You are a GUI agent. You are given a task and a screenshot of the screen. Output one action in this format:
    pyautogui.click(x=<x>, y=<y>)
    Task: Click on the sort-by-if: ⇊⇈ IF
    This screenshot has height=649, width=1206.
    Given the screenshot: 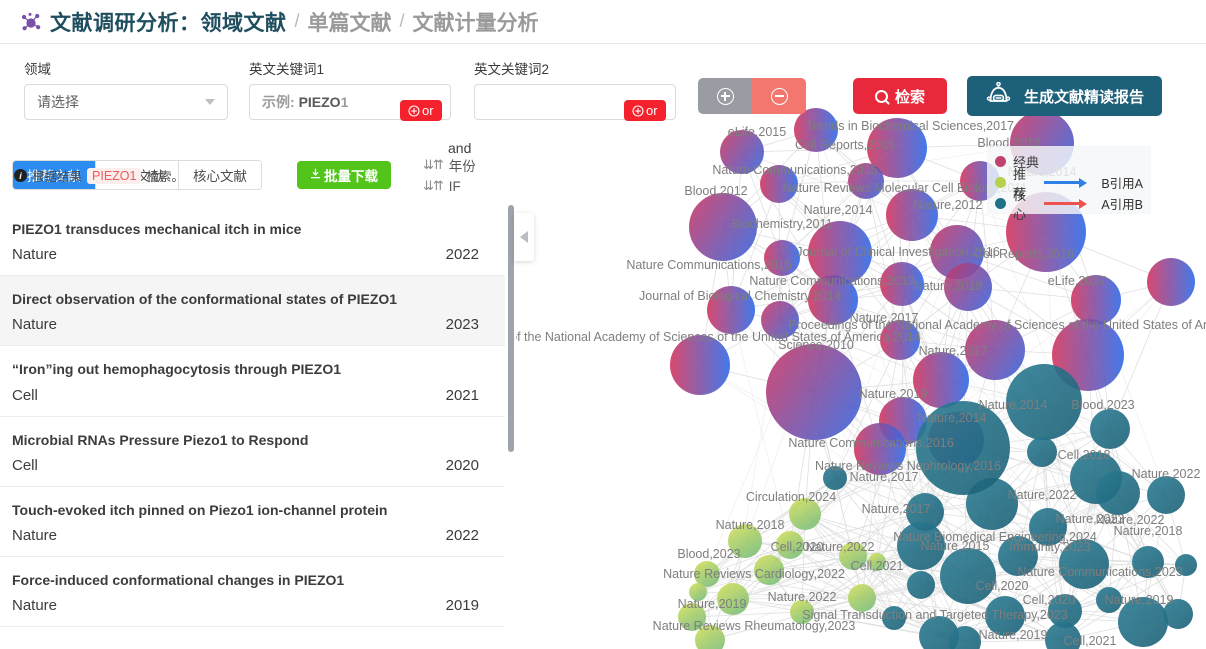 What is the action you would take?
    pyautogui.click(x=449, y=186)
    